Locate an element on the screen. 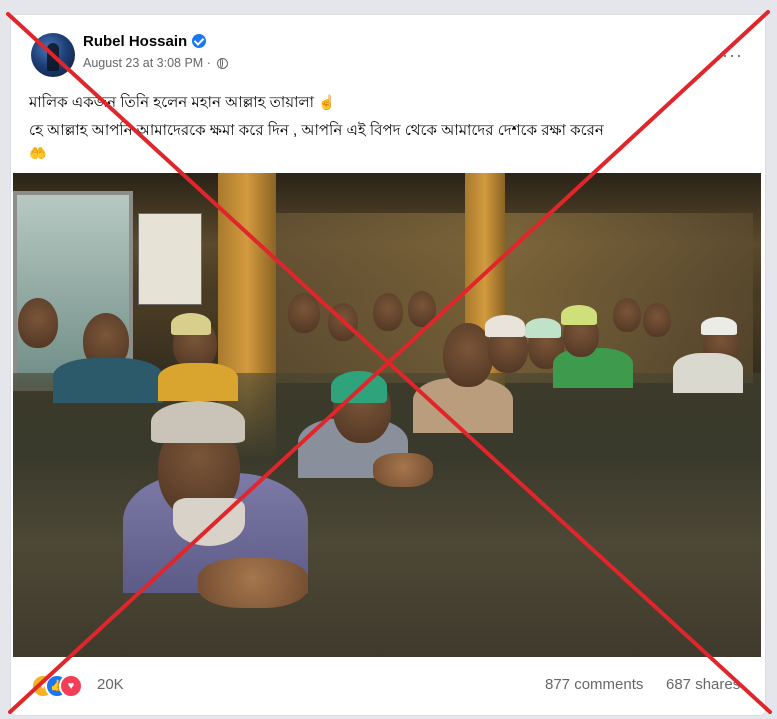  photo-beard is located at coordinates (209, 522).